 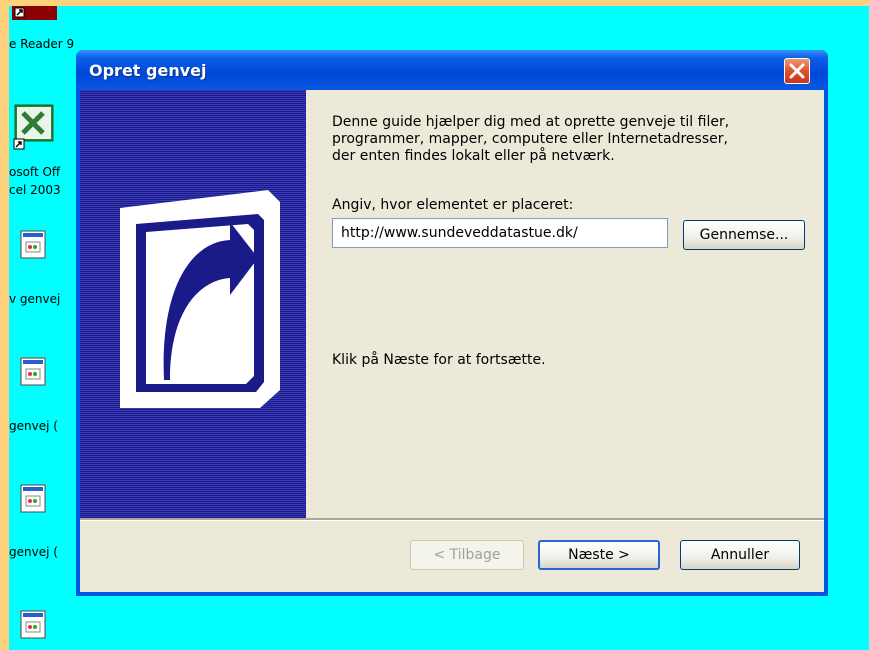 I want to click on location-input: http://www.sundeveddatastue.dk/, so click(x=500, y=233).